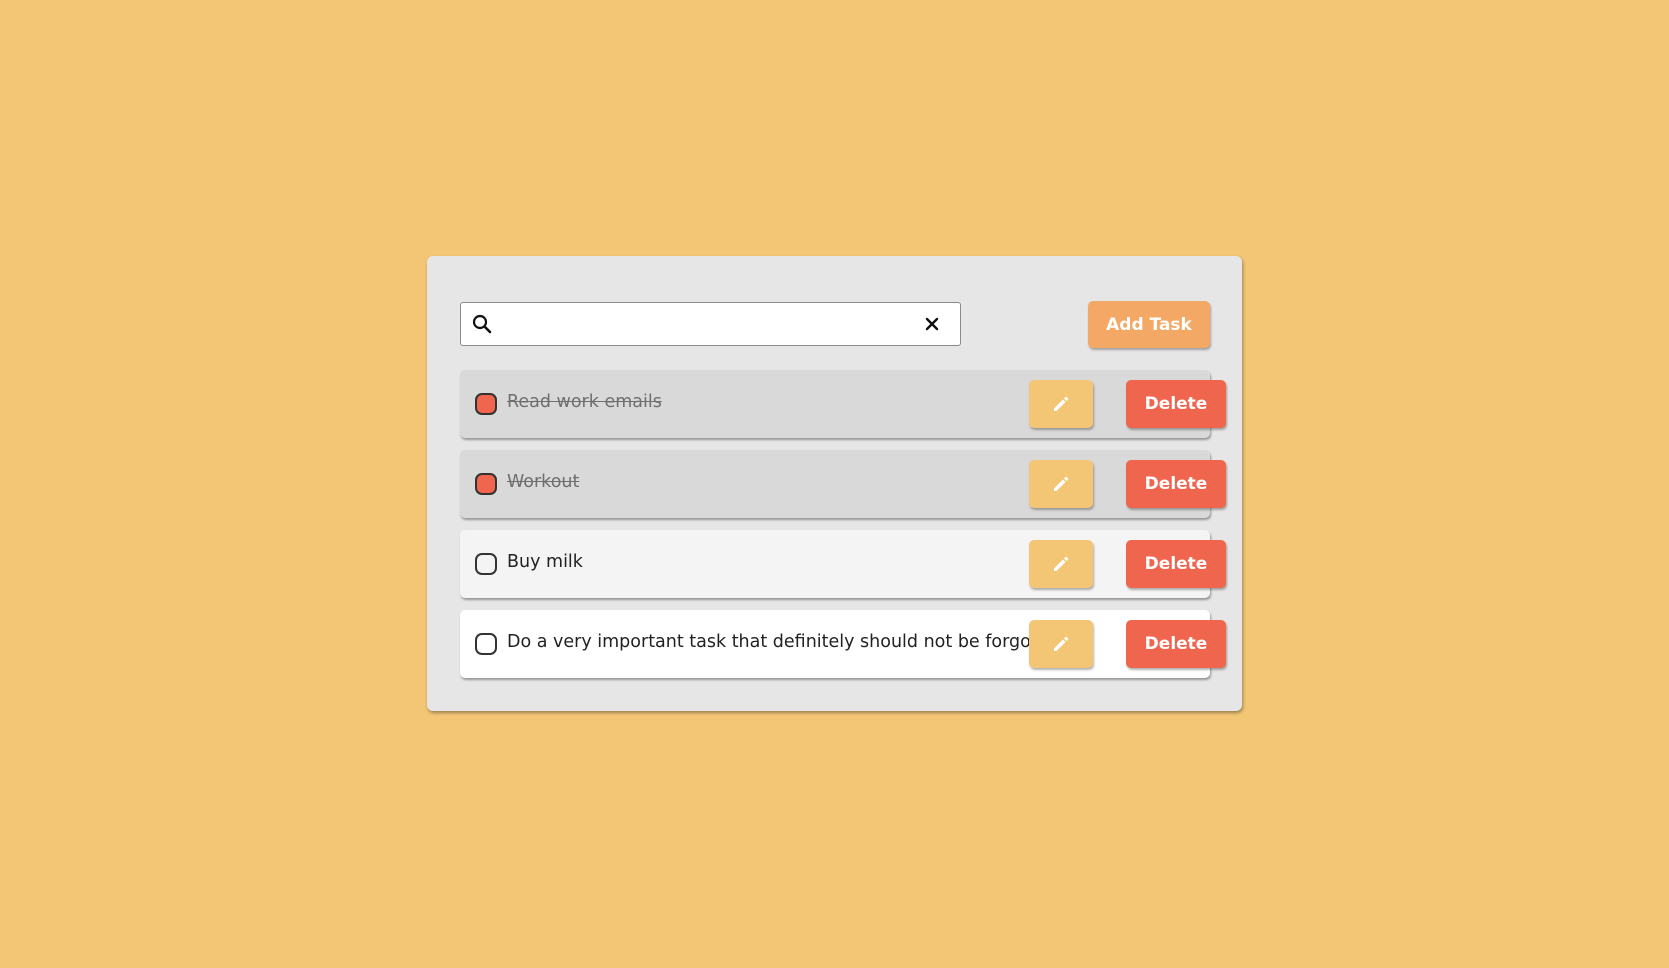 This screenshot has height=968, width=1669. I want to click on search-box, so click(710, 324).